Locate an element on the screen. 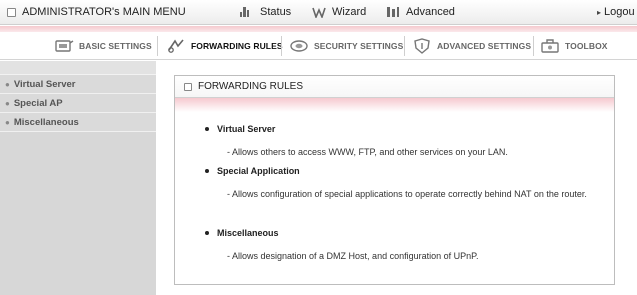 The image size is (637, 295). tab-label: FORWARDING RULES is located at coordinates (237, 45).